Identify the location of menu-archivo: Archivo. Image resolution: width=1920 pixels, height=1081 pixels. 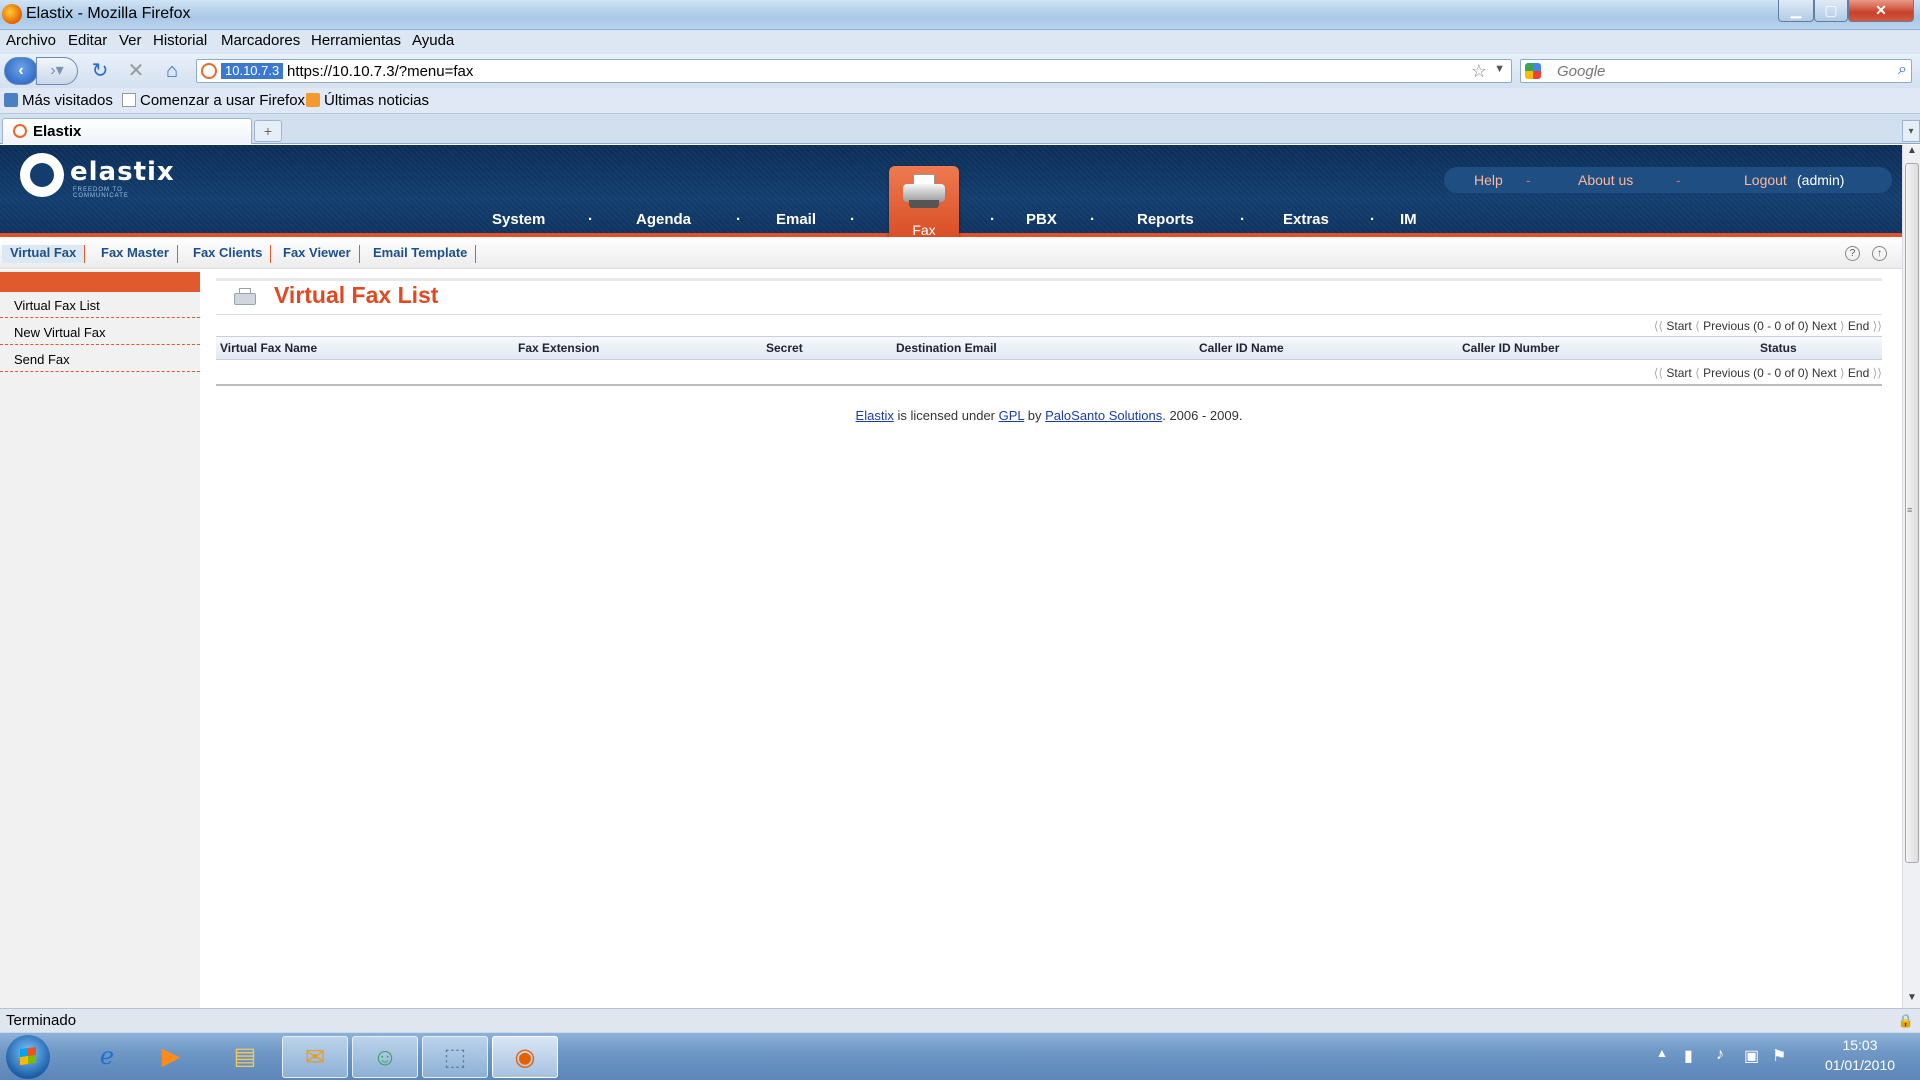
(31, 40).